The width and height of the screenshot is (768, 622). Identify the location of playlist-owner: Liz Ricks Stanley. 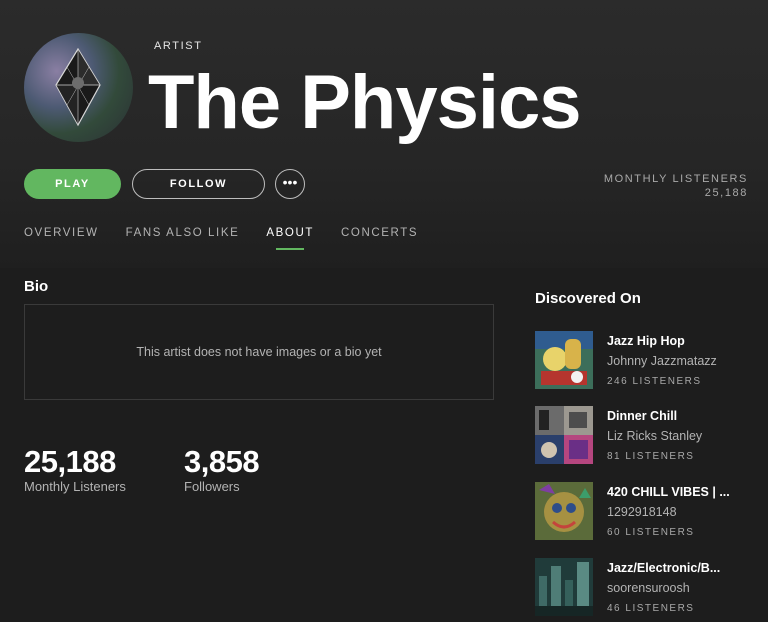
(654, 436).